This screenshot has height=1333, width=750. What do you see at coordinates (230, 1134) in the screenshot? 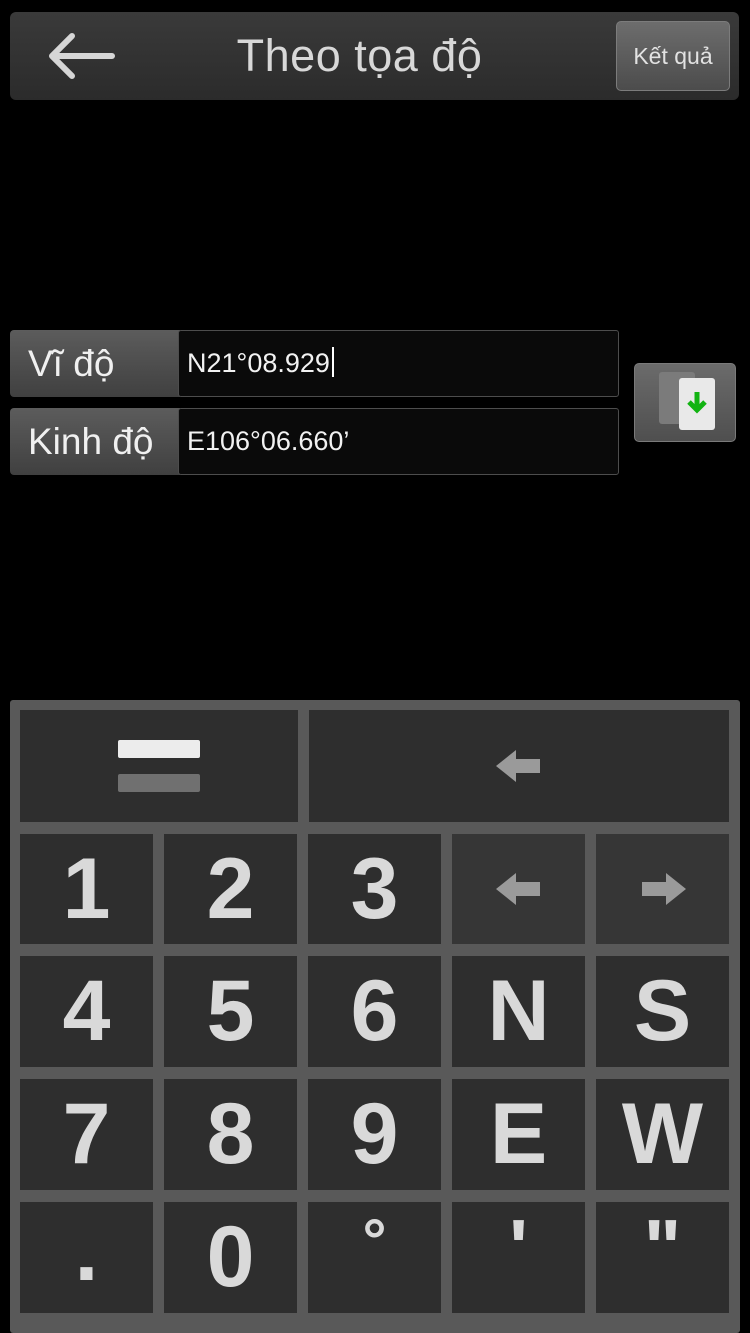
I see `key-8: 8` at bounding box center [230, 1134].